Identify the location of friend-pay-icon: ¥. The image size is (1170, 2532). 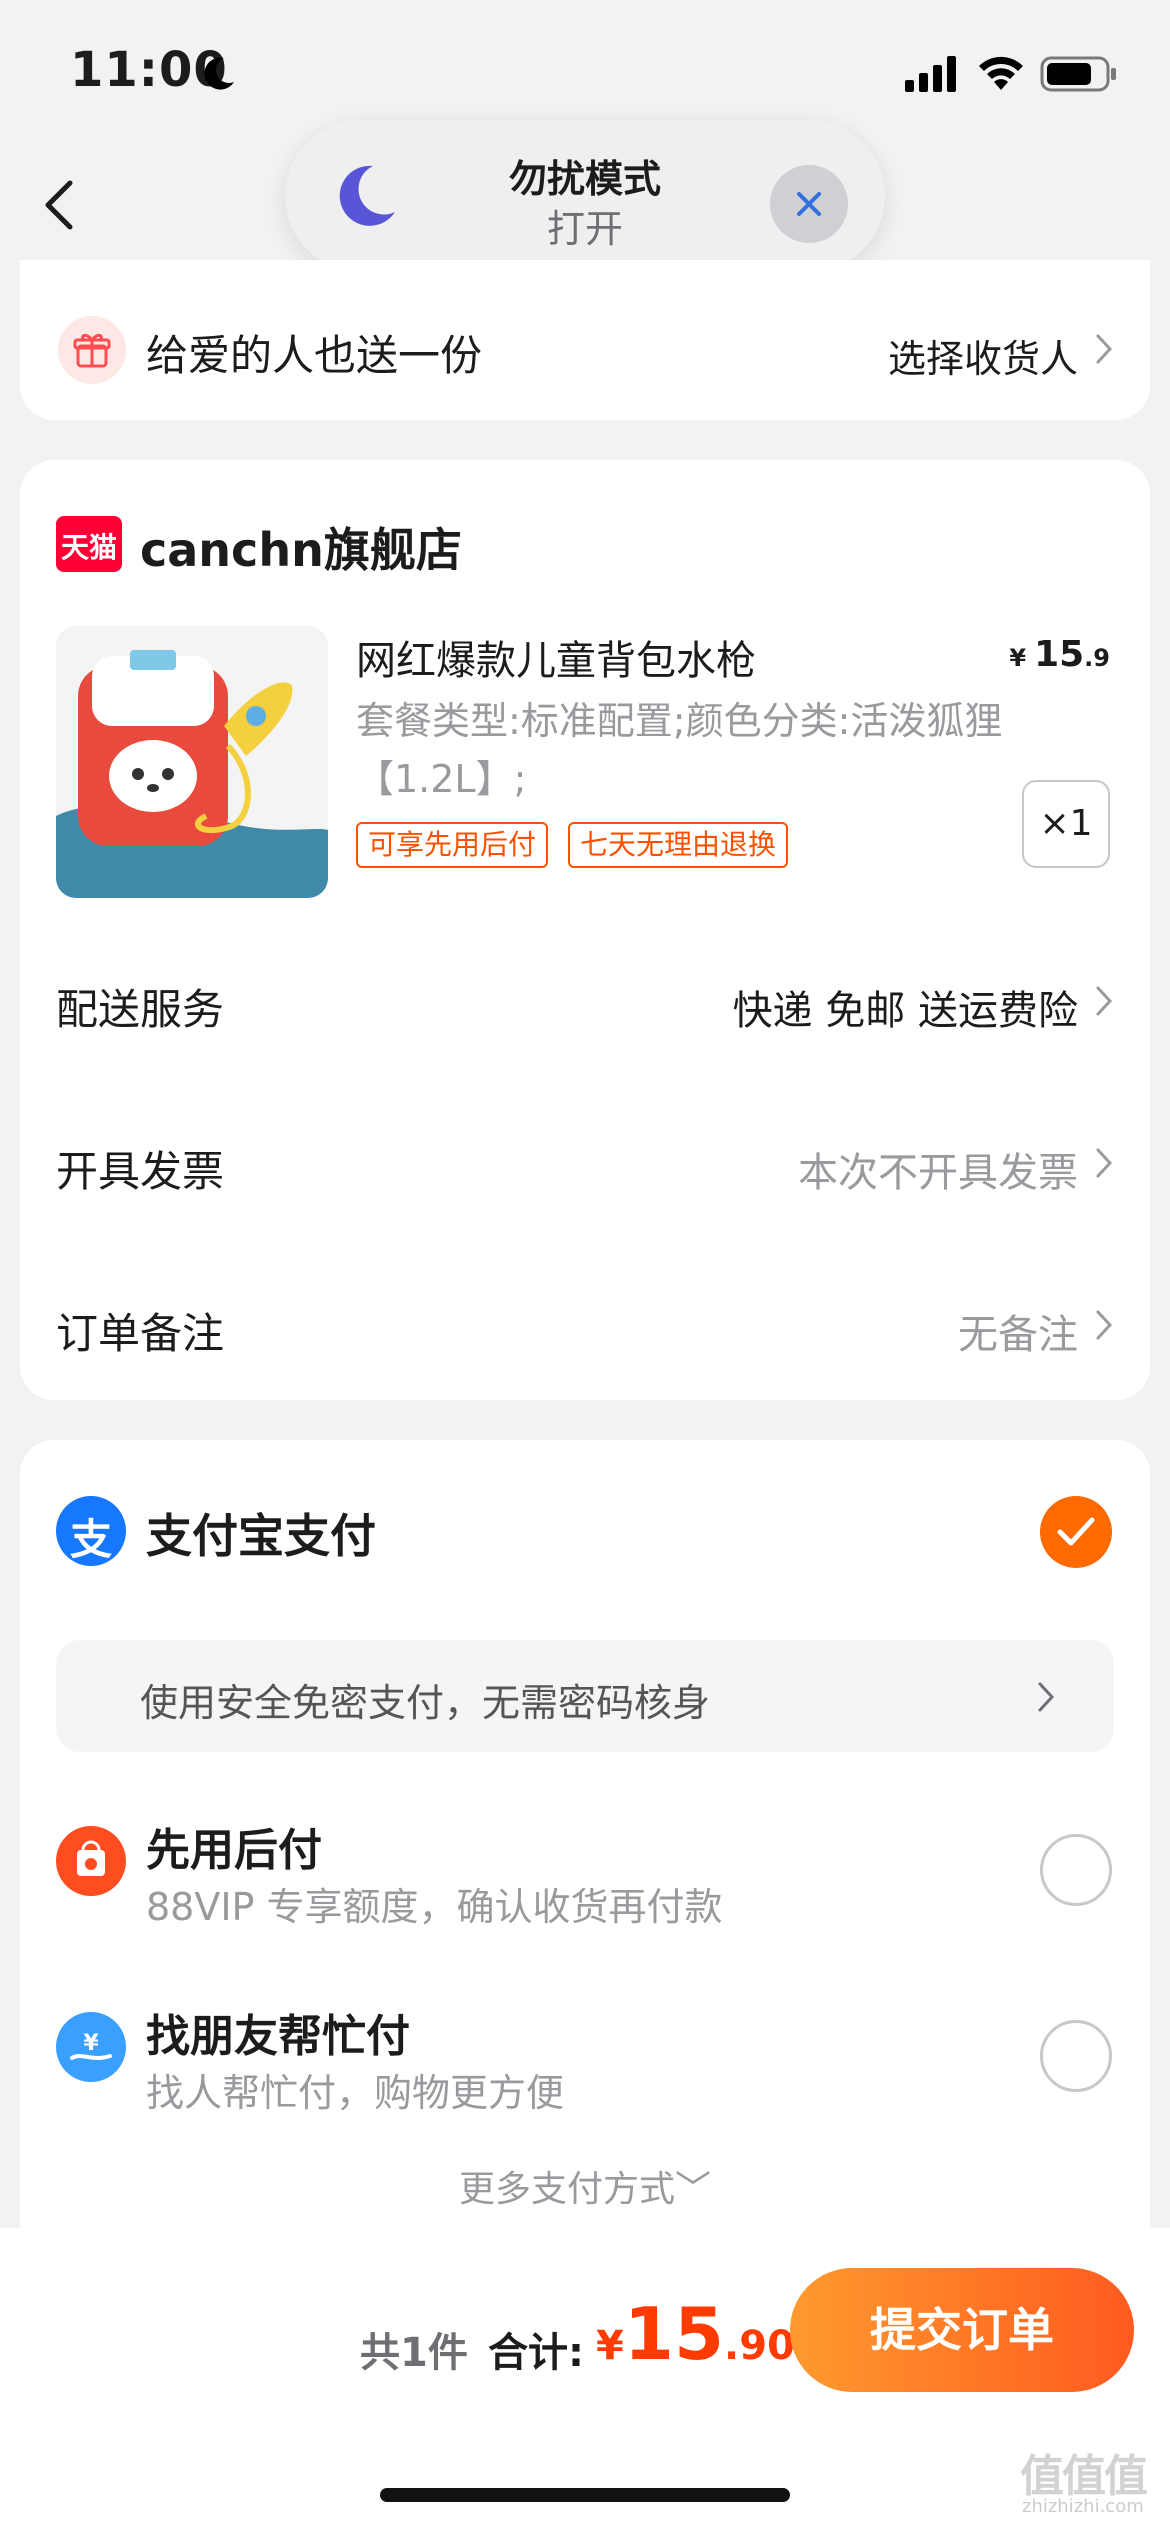
(91, 2047).